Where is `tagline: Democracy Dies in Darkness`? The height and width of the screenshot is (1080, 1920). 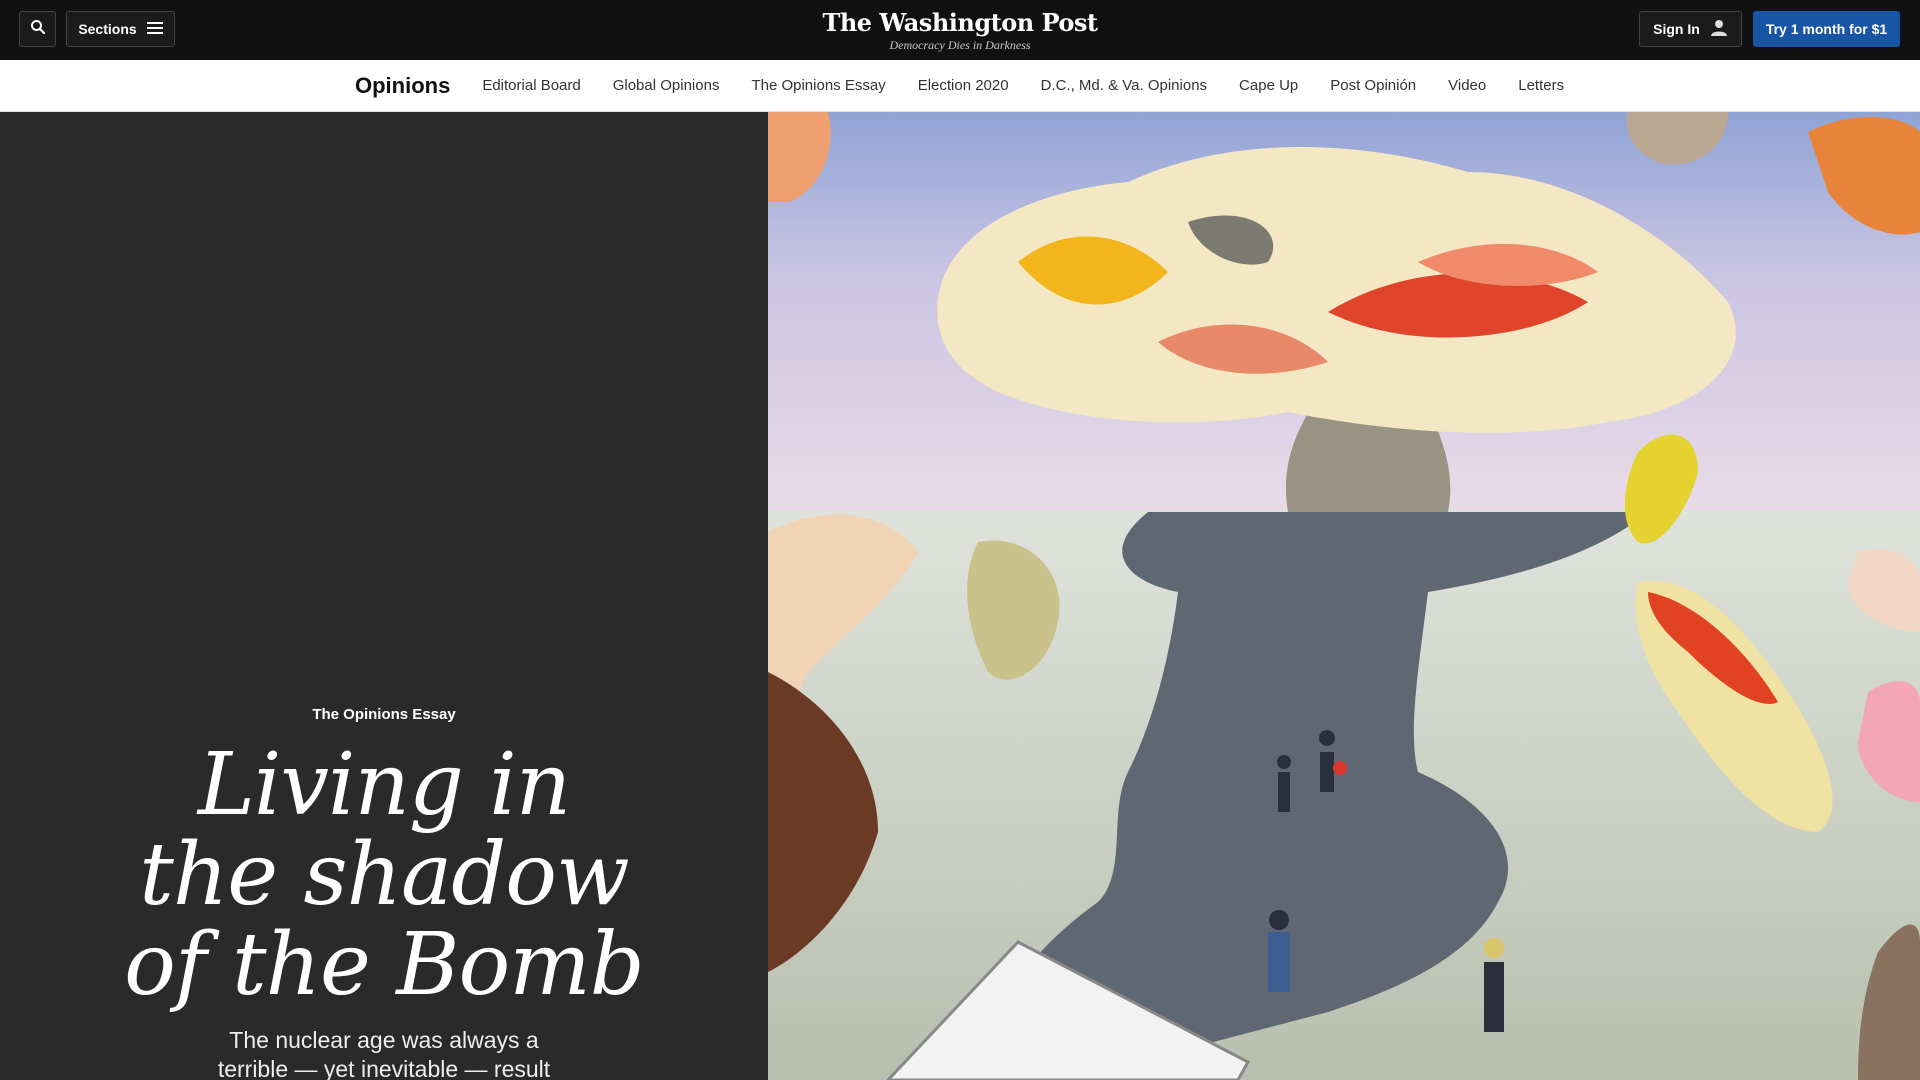 tagline: Democracy Dies in Darkness is located at coordinates (960, 45).